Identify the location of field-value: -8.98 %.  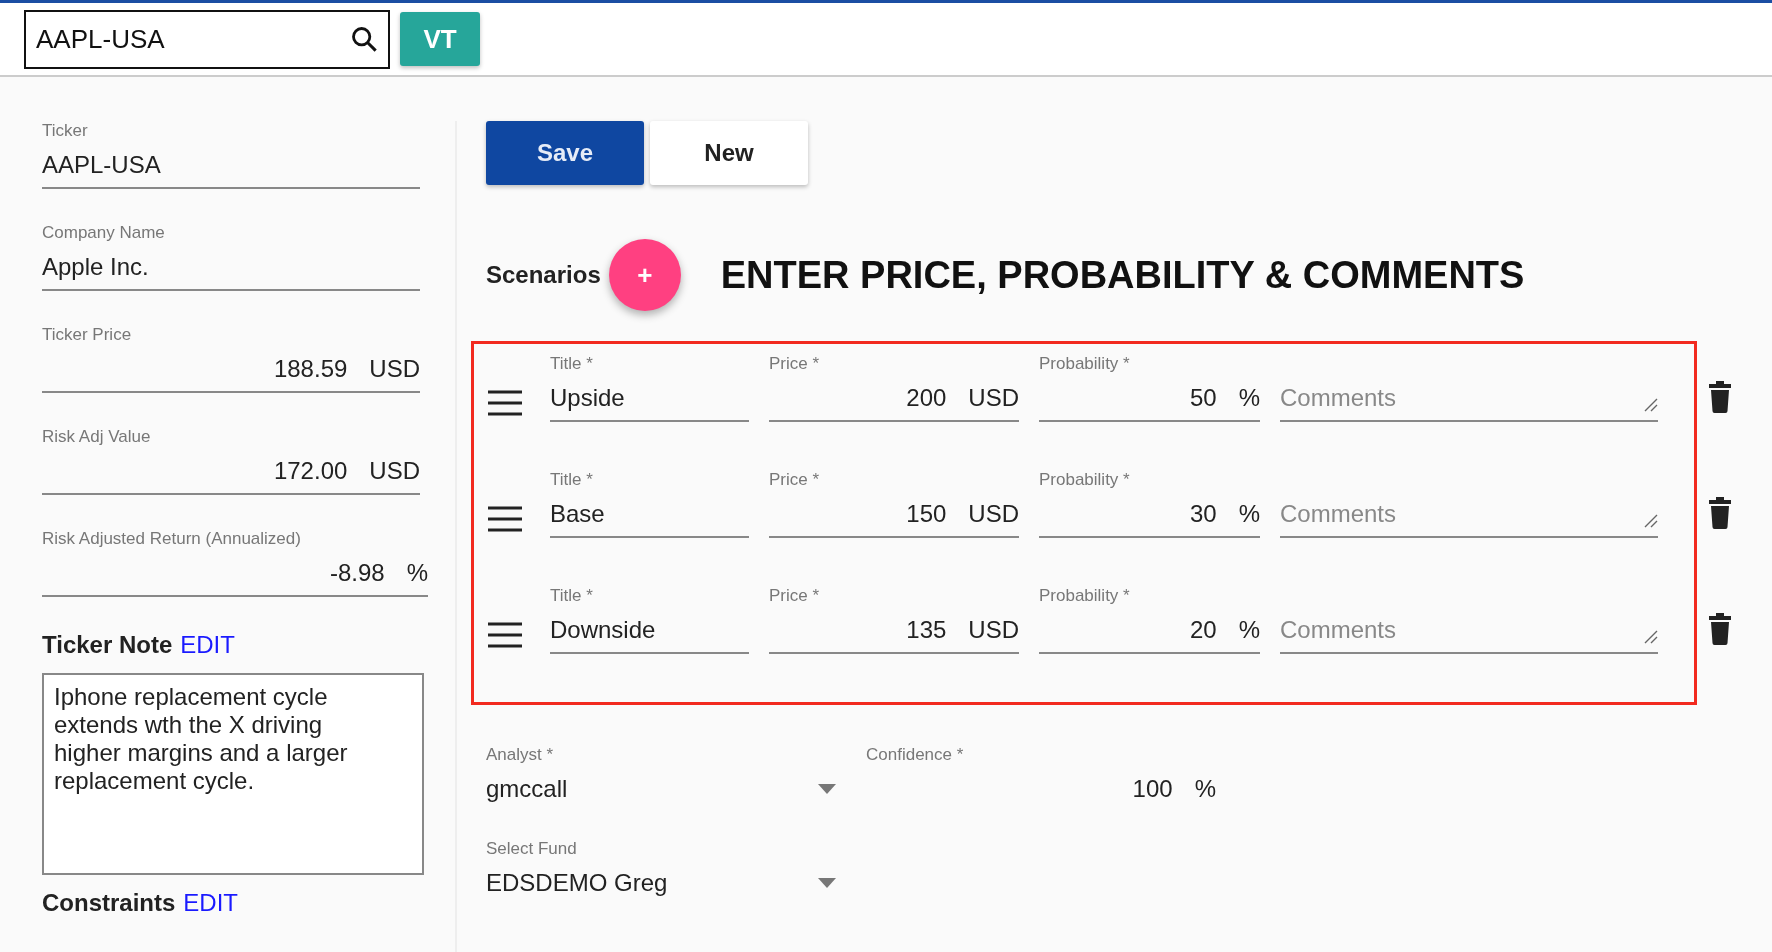
(235, 573).